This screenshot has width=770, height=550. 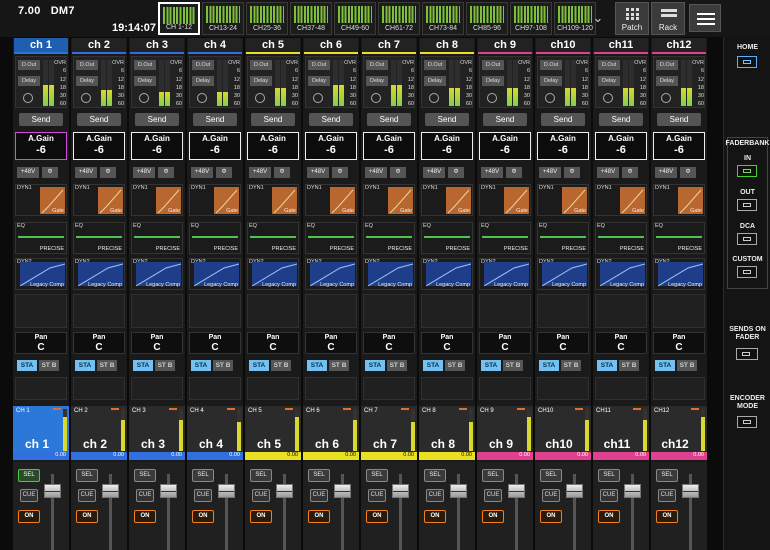 What do you see at coordinates (531, 18) in the screenshot?
I see `bank-button-8: CH97-108` at bounding box center [531, 18].